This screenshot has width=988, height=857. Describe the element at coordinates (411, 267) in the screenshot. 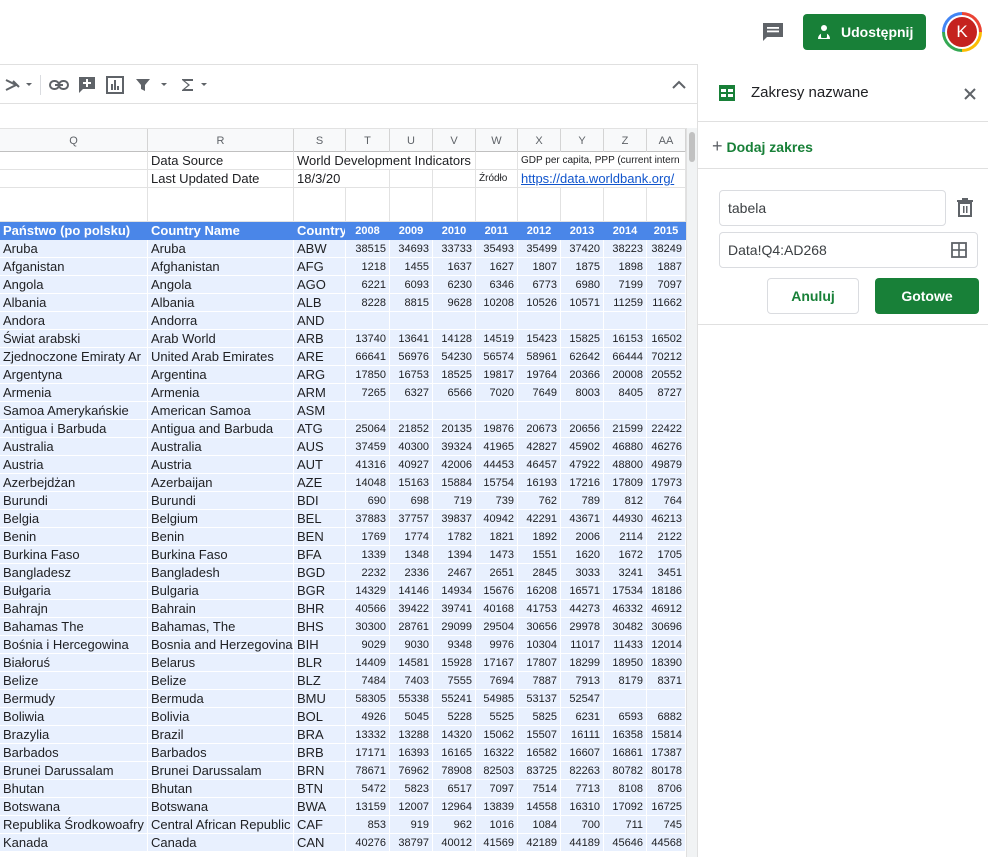

I see `value-cell: 1455` at that location.